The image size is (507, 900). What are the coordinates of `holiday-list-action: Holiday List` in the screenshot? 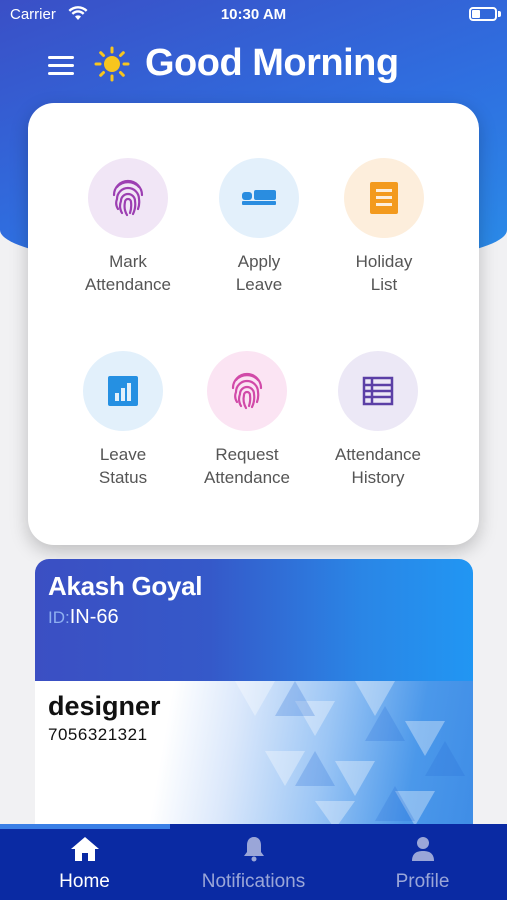 It's located at (384, 227).